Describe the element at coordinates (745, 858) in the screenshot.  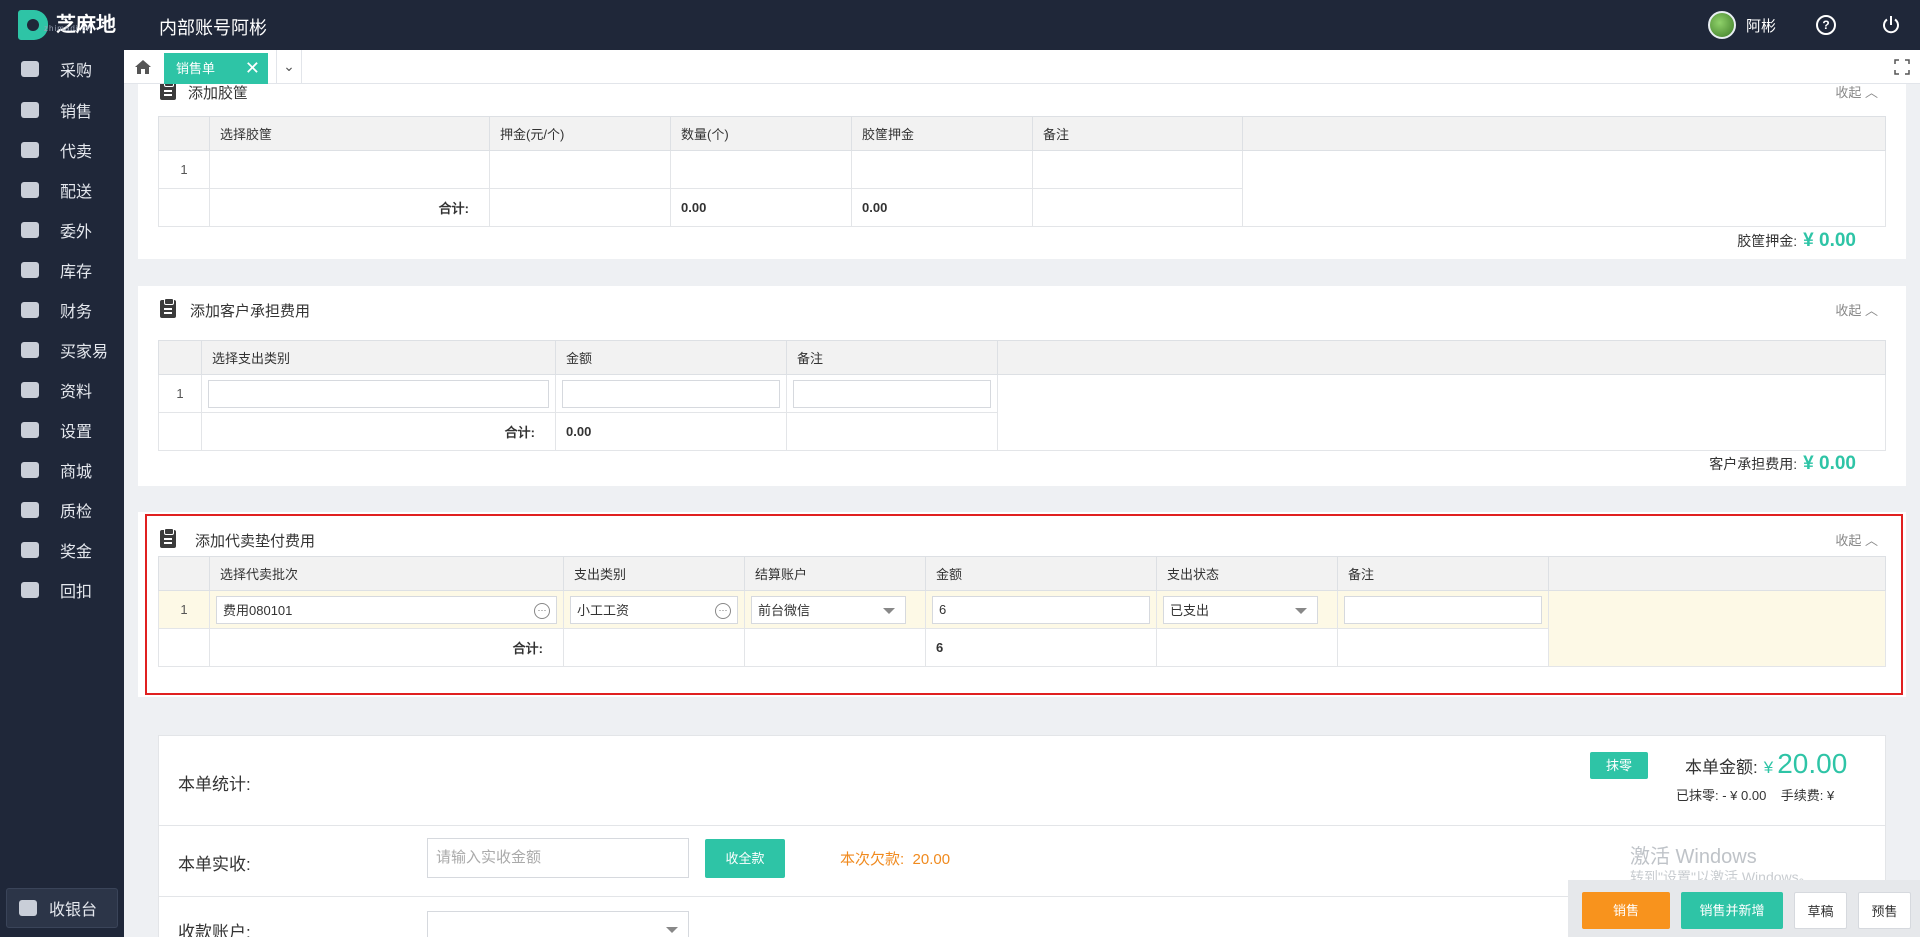
I see `collect-all-button: 收全款` at that location.